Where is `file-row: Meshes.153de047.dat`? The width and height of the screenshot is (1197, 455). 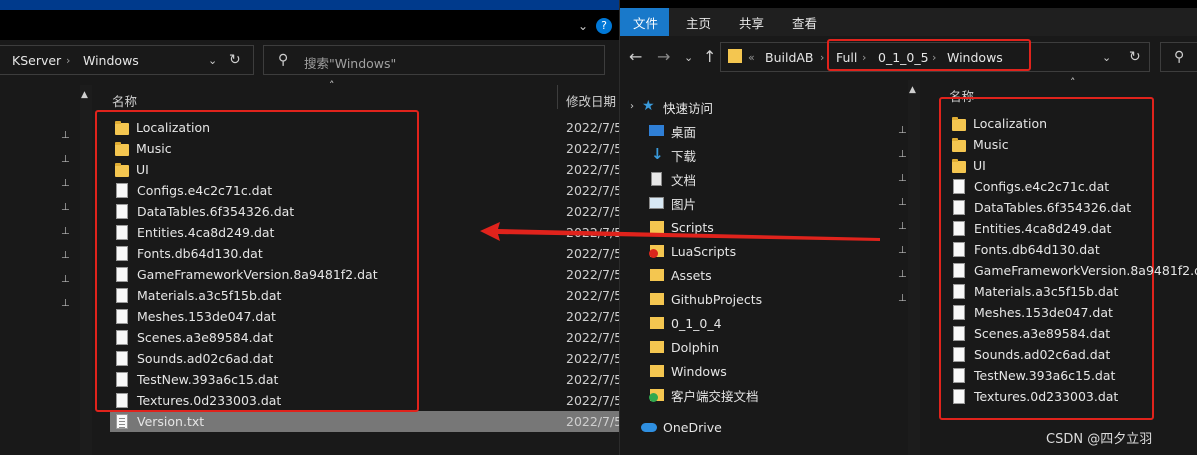
file-row: Meshes.153de047.dat is located at coordinates (1032, 312).